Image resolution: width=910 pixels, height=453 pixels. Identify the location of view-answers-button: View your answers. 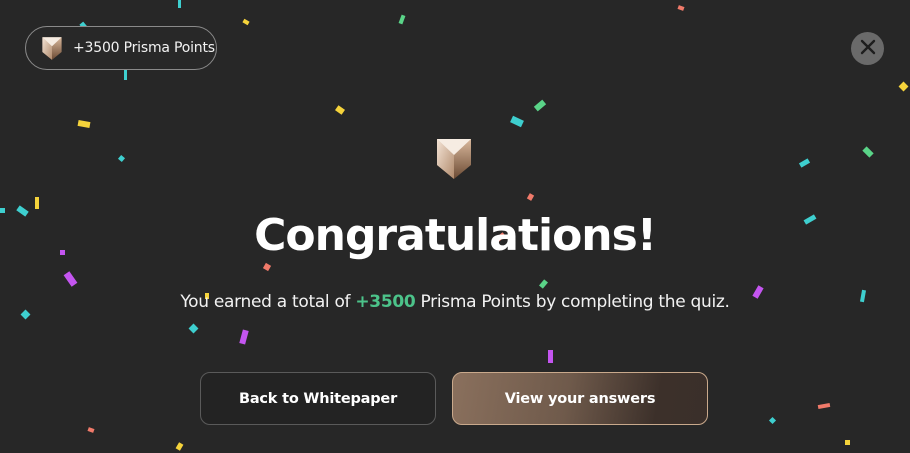
(580, 398).